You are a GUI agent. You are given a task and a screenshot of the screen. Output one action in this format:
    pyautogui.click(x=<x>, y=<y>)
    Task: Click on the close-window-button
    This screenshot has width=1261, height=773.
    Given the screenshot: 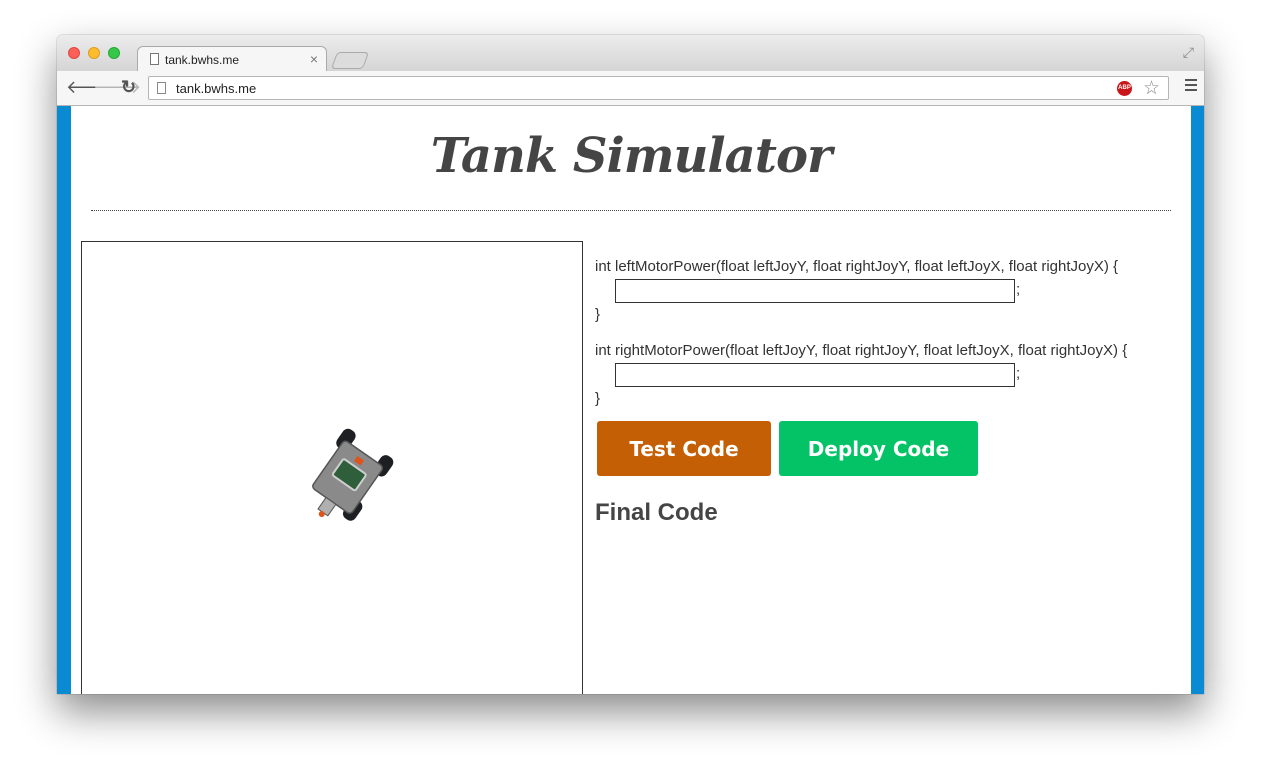 What is the action you would take?
    pyautogui.click(x=74, y=53)
    